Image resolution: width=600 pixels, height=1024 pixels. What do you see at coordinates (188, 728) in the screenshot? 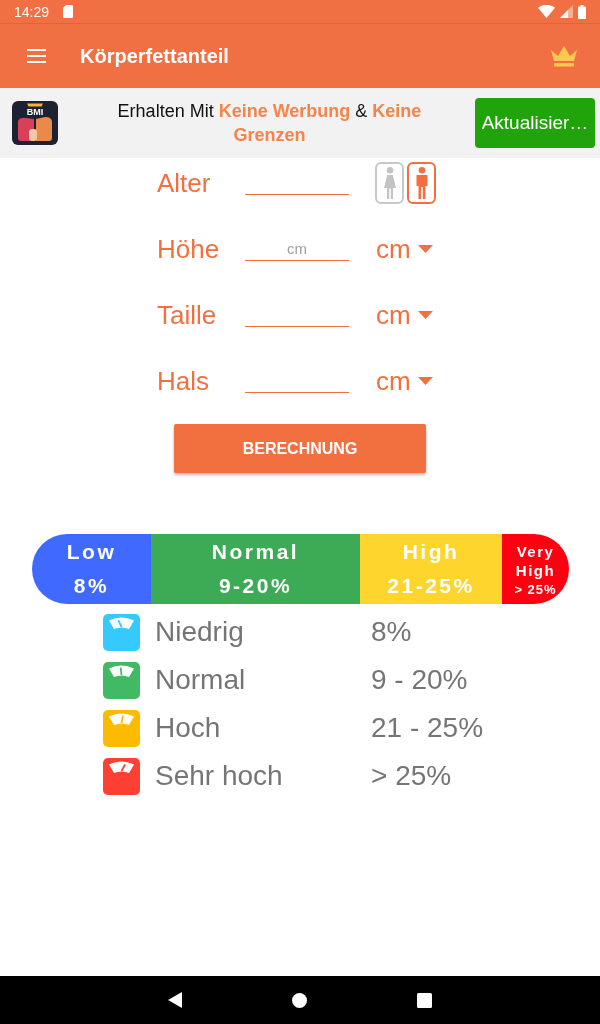
I see `category-label: Hoch` at bounding box center [188, 728].